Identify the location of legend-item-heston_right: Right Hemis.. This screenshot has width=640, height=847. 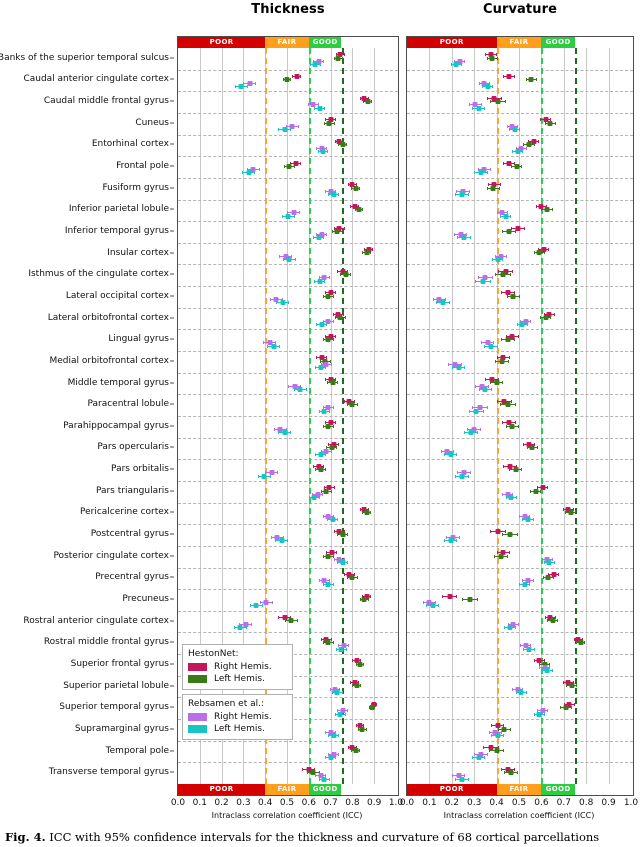
(237, 666).